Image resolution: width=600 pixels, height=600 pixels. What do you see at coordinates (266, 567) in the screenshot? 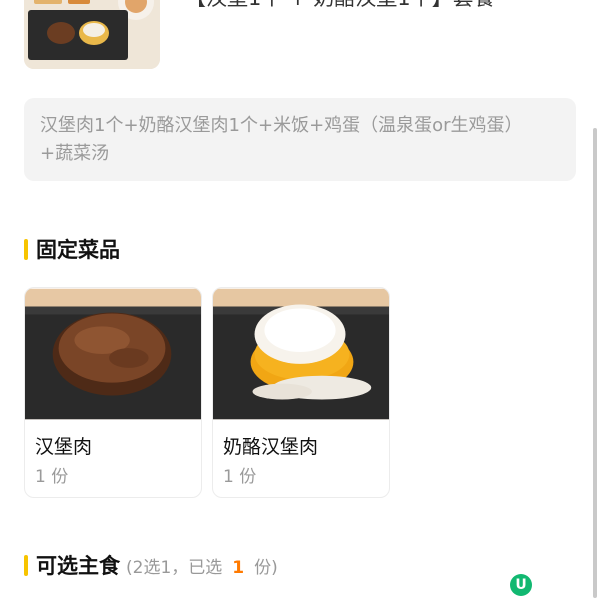
I see `selection-unit: 份)` at bounding box center [266, 567].